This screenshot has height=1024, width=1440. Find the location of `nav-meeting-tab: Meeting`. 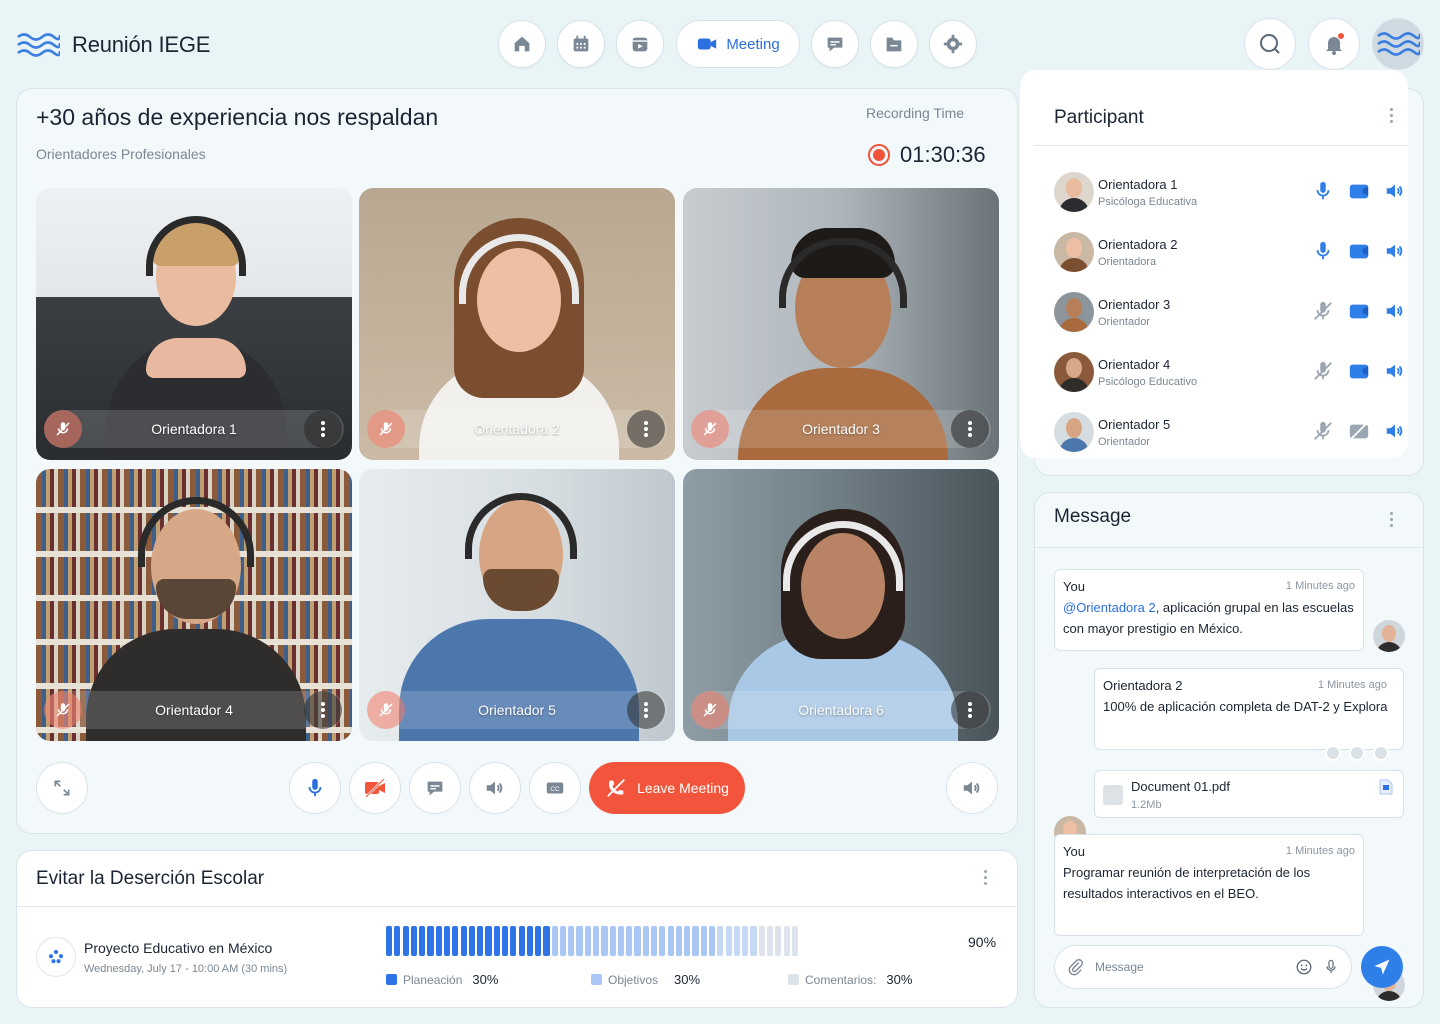

nav-meeting-tab: Meeting is located at coordinates (738, 44).